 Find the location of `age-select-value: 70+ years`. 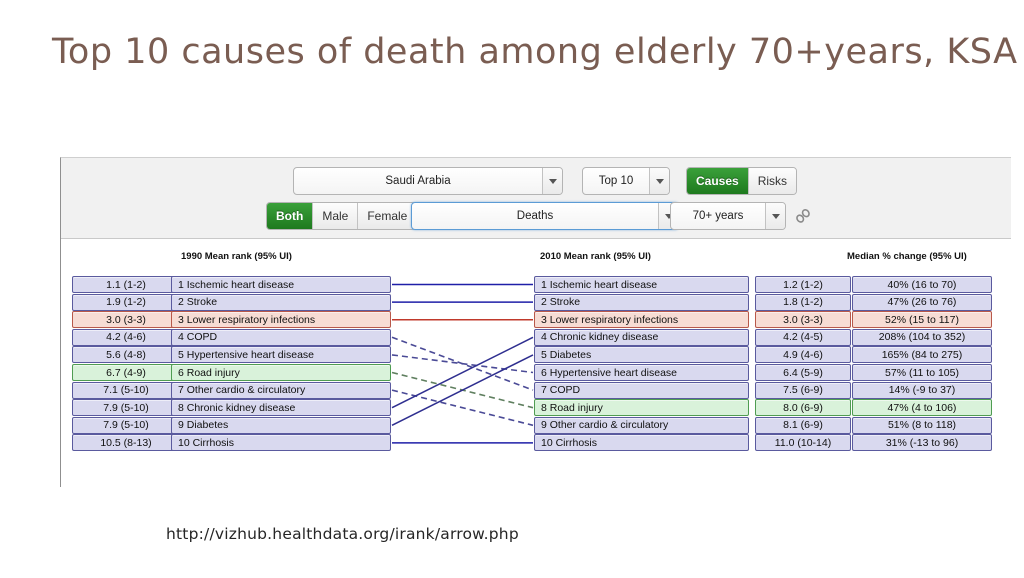

age-select-value: 70+ years is located at coordinates (718, 216).